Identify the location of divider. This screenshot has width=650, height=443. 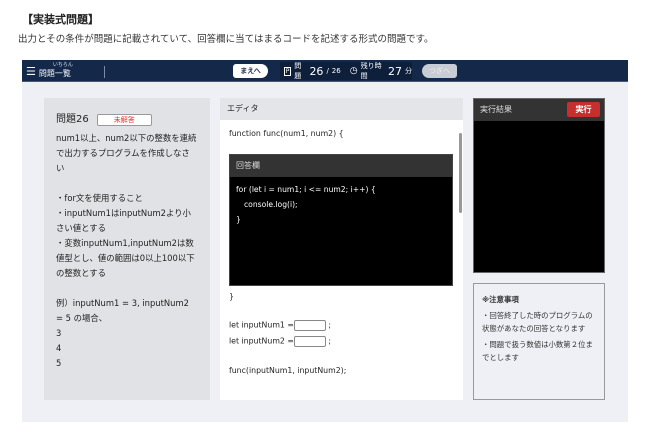
(104, 72).